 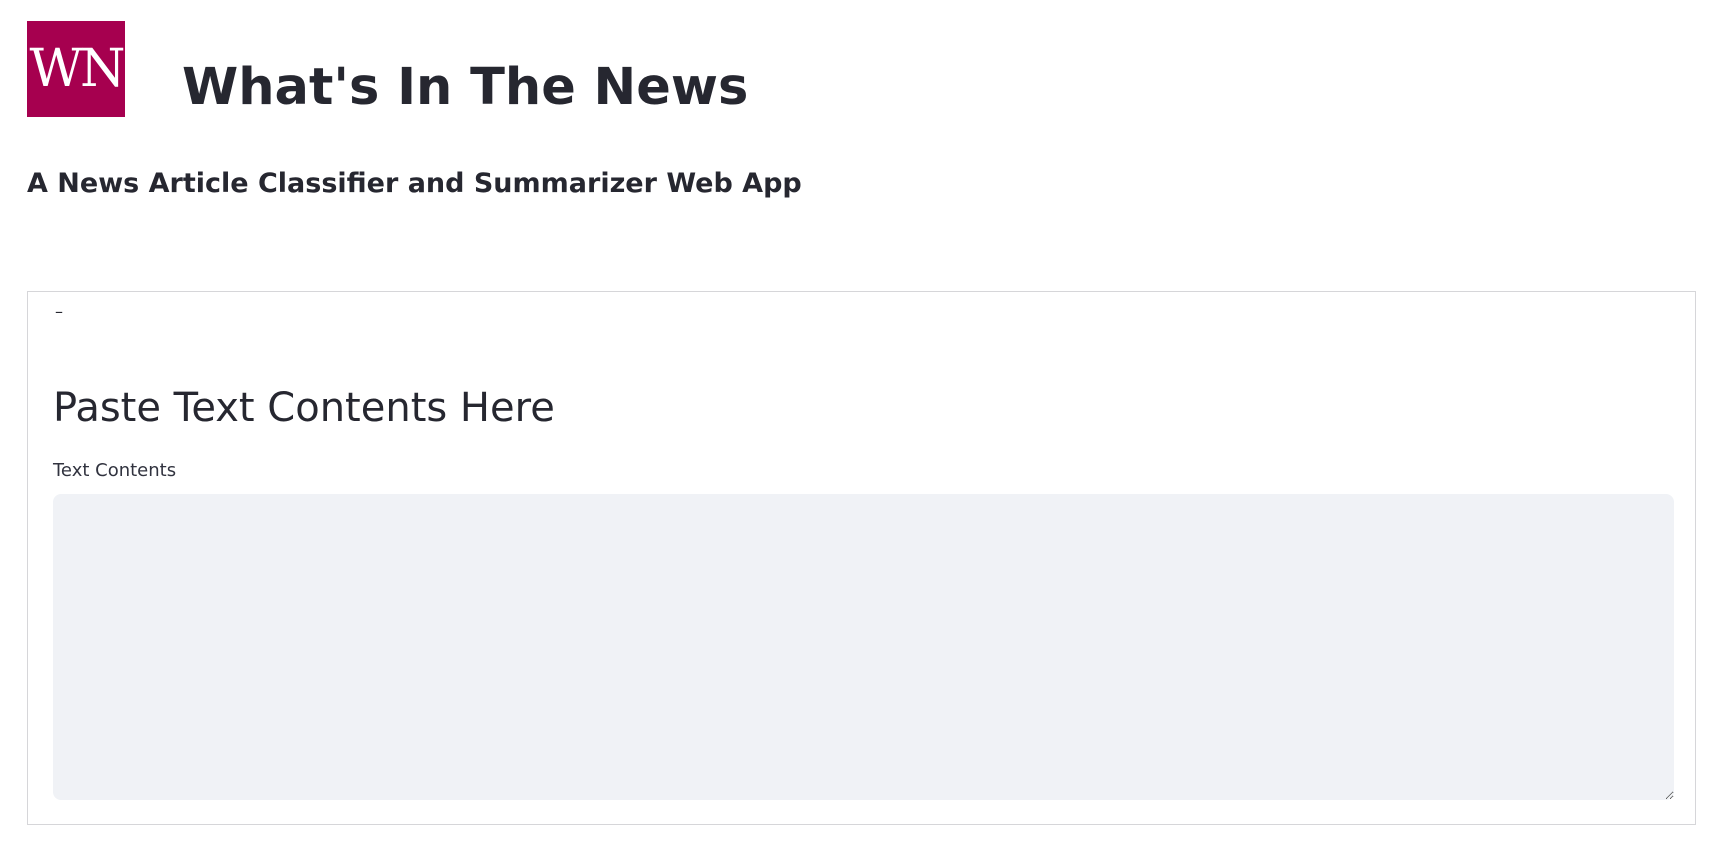 What do you see at coordinates (465, 87) in the screenshot?
I see `page-title: What's In The News` at bounding box center [465, 87].